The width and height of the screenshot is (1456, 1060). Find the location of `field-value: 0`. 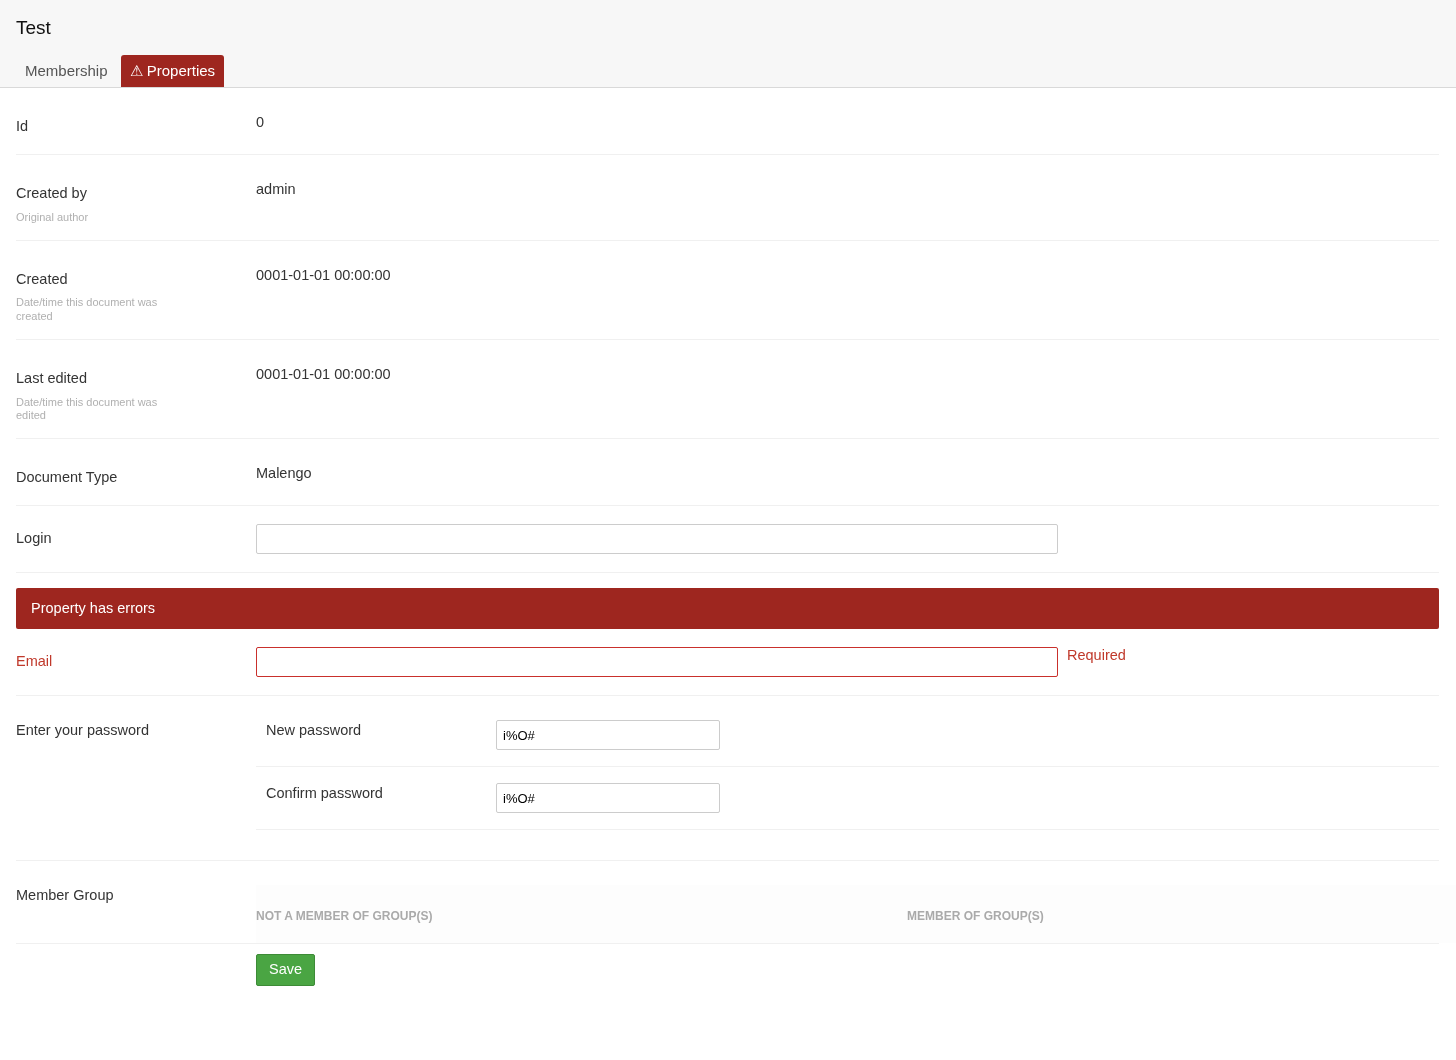

field-value: 0 is located at coordinates (260, 122).